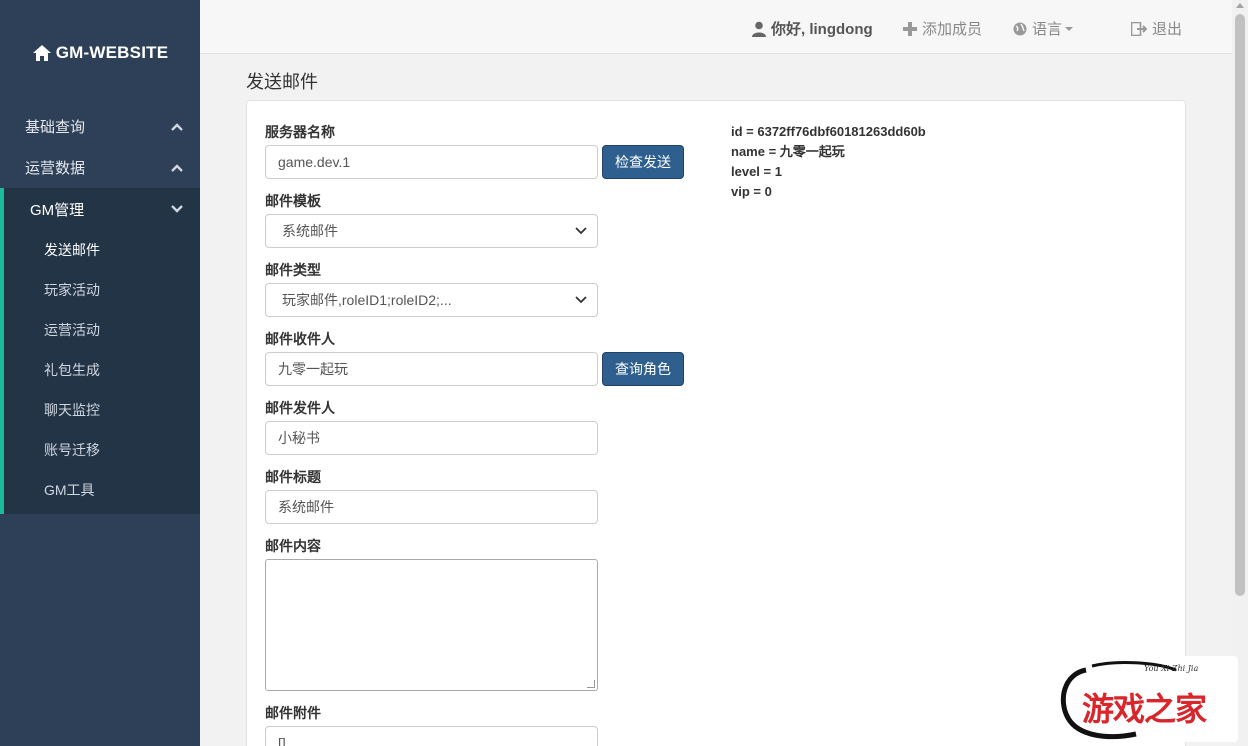  What do you see at coordinates (293, 270) in the screenshot?
I see `type-label: 邮件类型` at bounding box center [293, 270].